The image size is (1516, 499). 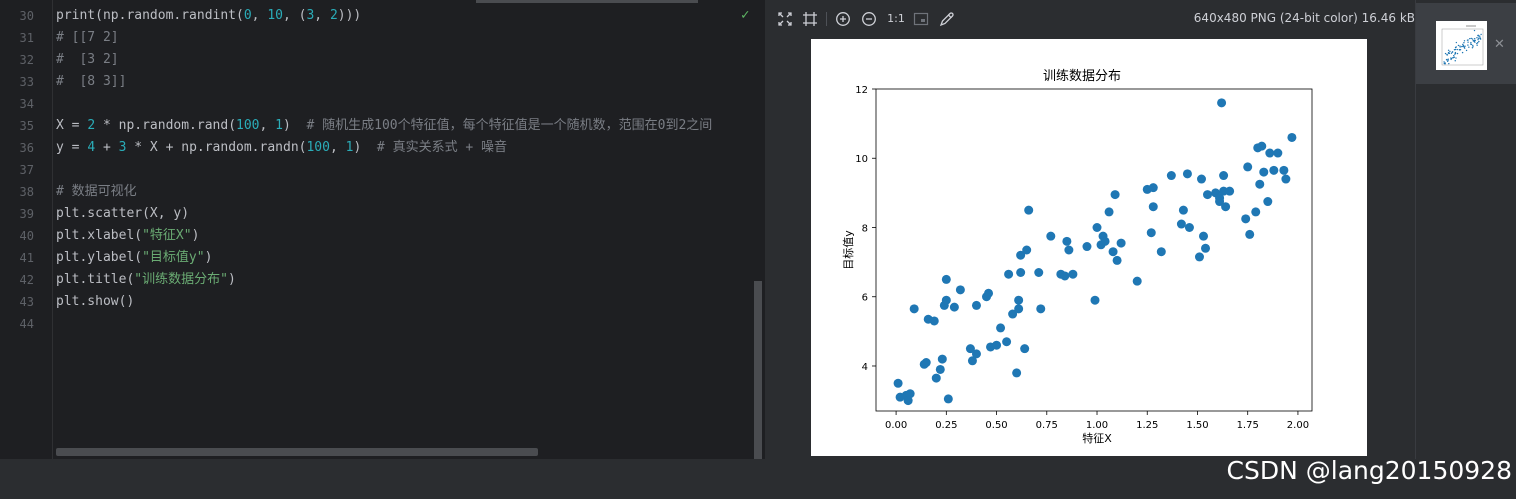 What do you see at coordinates (87, 38) in the screenshot?
I see `code-line: # [[7 2]` at bounding box center [87, 38].